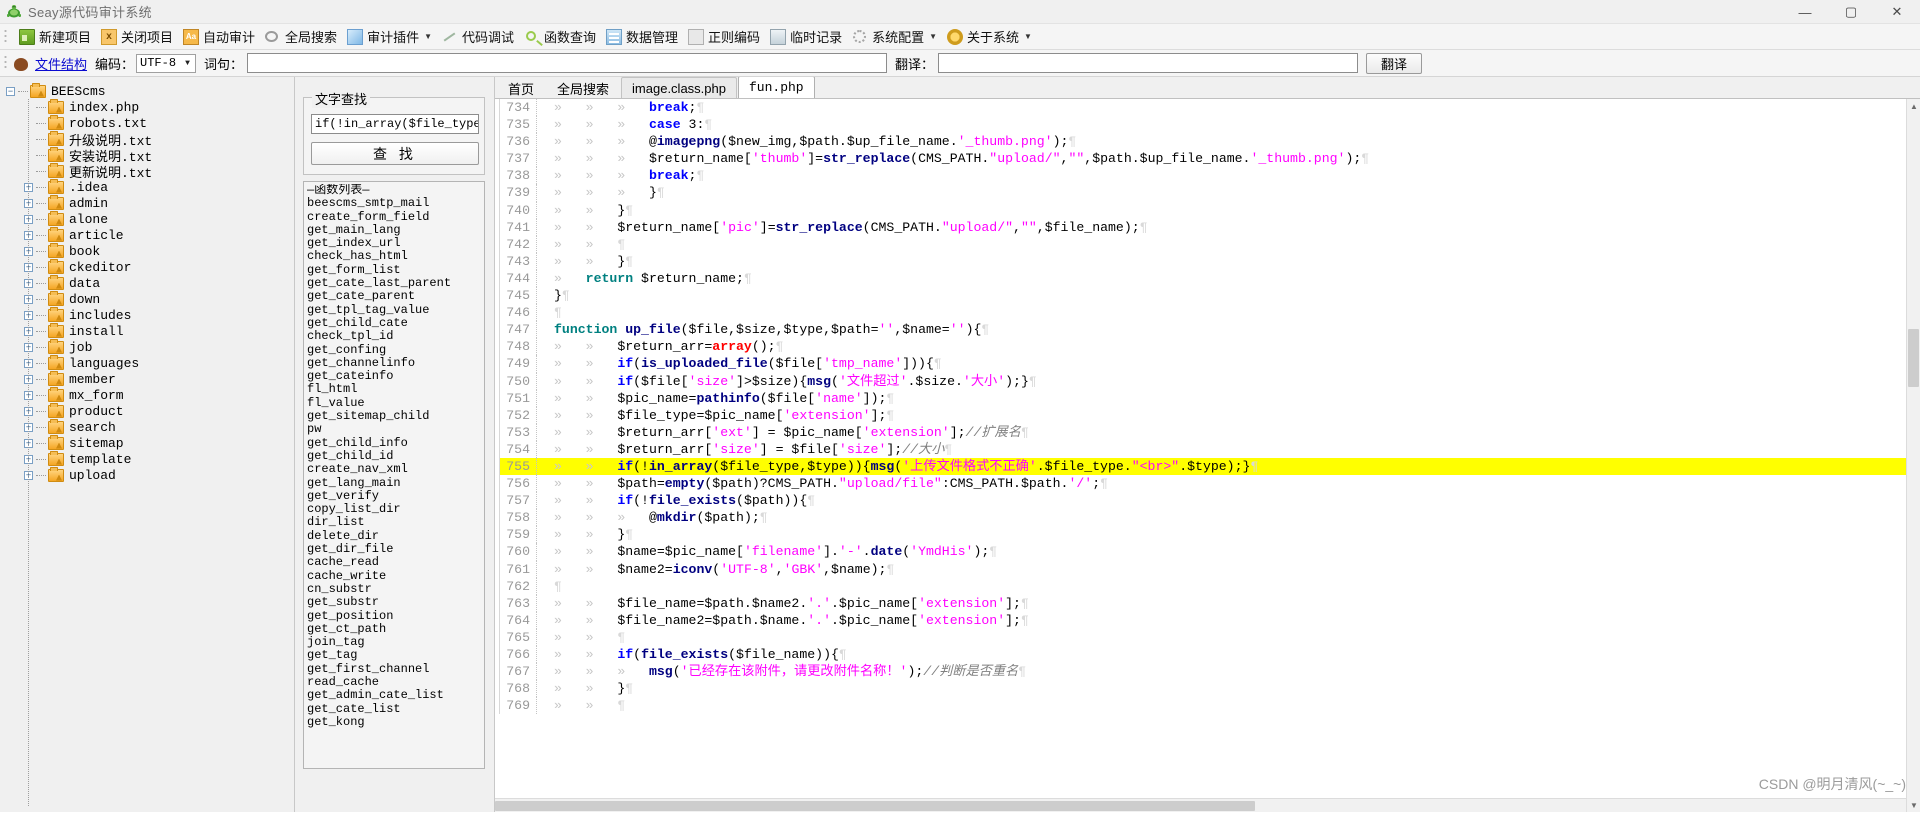  I want to click on toolbar-function-query: 函数查询, so click(560, 37).